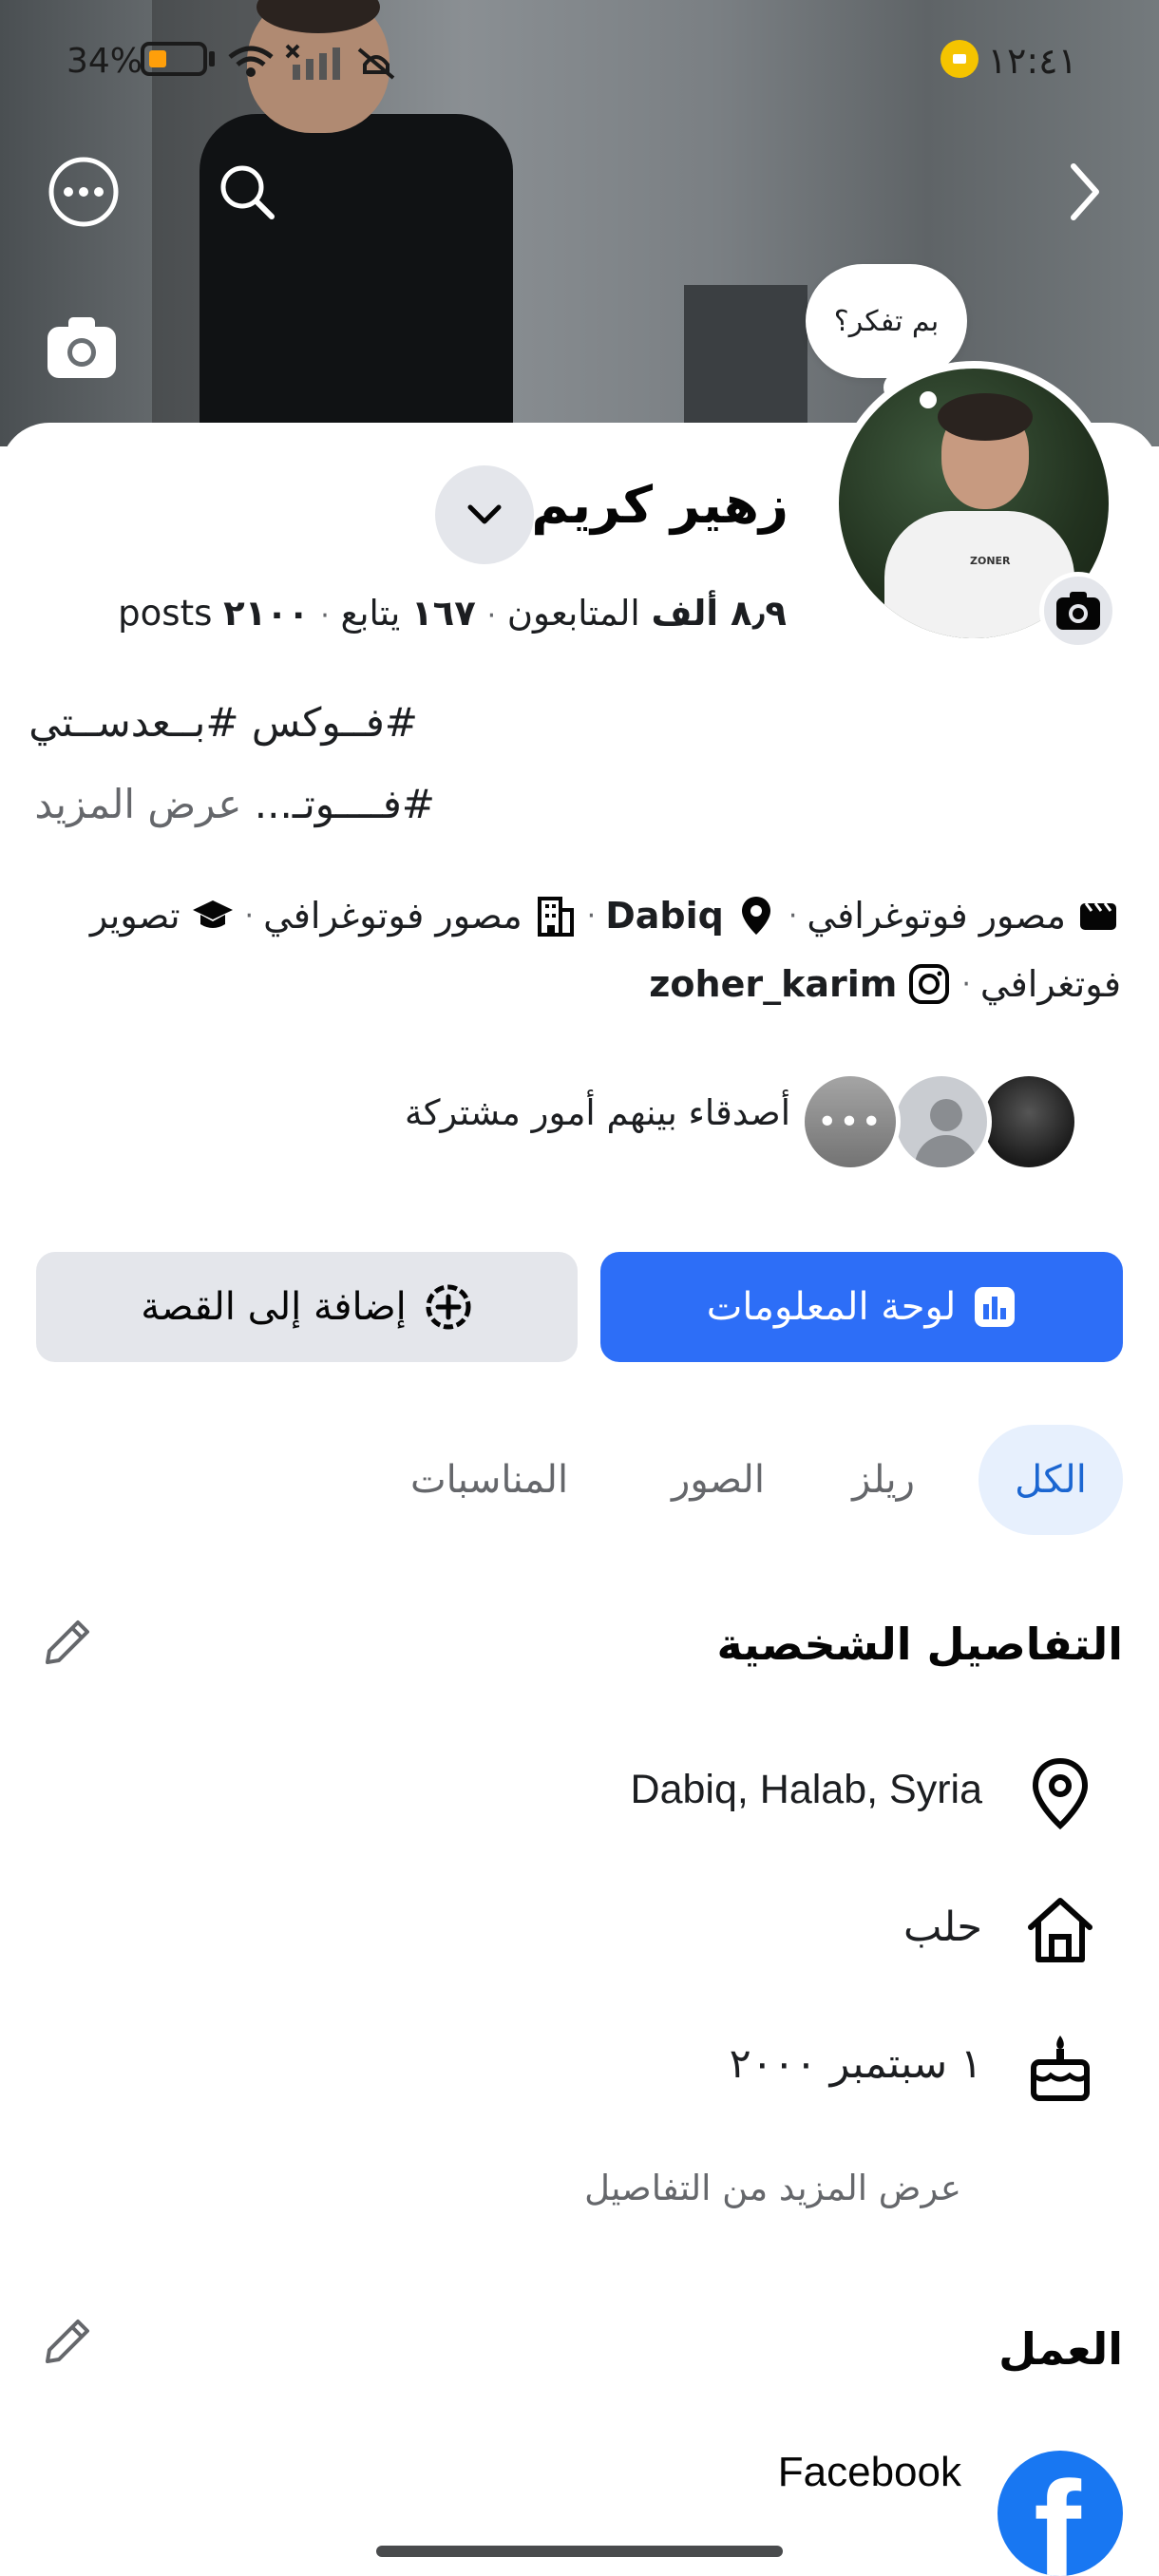 This screenshot has width=1159, height=2576. What do you see at coordinates (920, 1644) in the screenshot?
I see `personal-details-title: التفاصيل الشخصية` at bounding box center [920, 1644].